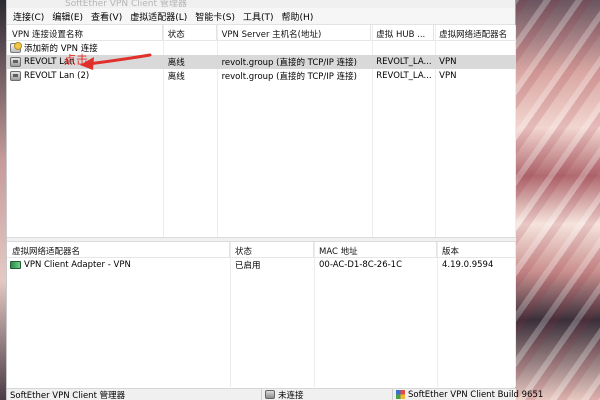 The image size is (600, 400). What do you see at coordinates (16, 47) in the screenshot?
I see `add-connection-icon` at bounding box center [16, 47].